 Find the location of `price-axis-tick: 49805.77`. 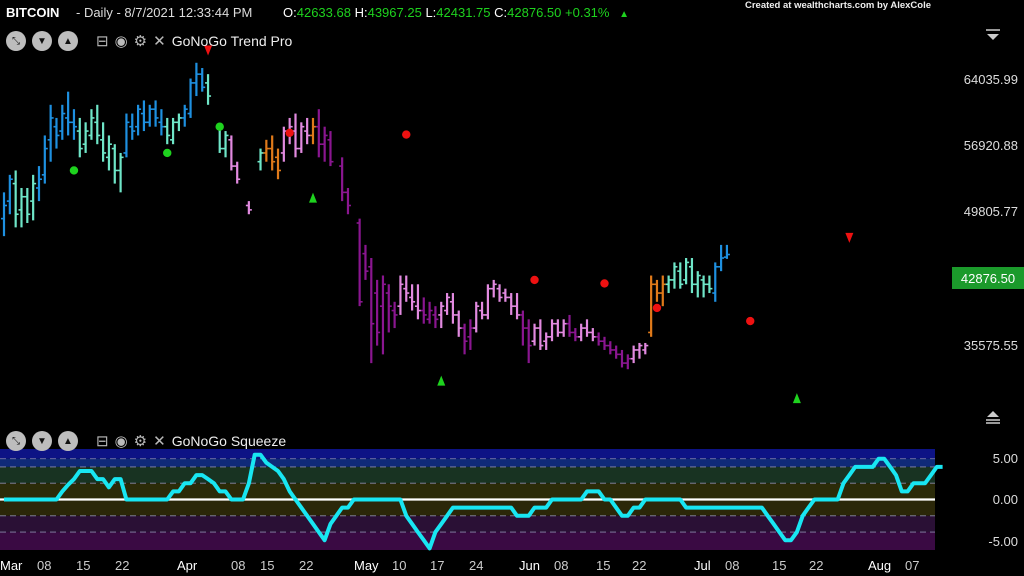

price-axis-tick: 49805.77 is located at coordinates (990, 211).